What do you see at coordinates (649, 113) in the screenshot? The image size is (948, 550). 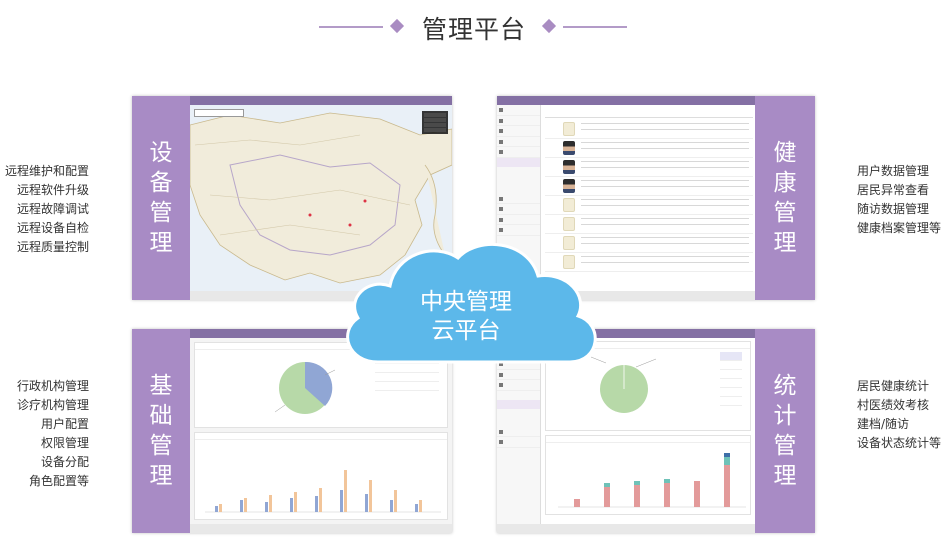 I see `table-filter-bar` at bounding box center [649, 113].